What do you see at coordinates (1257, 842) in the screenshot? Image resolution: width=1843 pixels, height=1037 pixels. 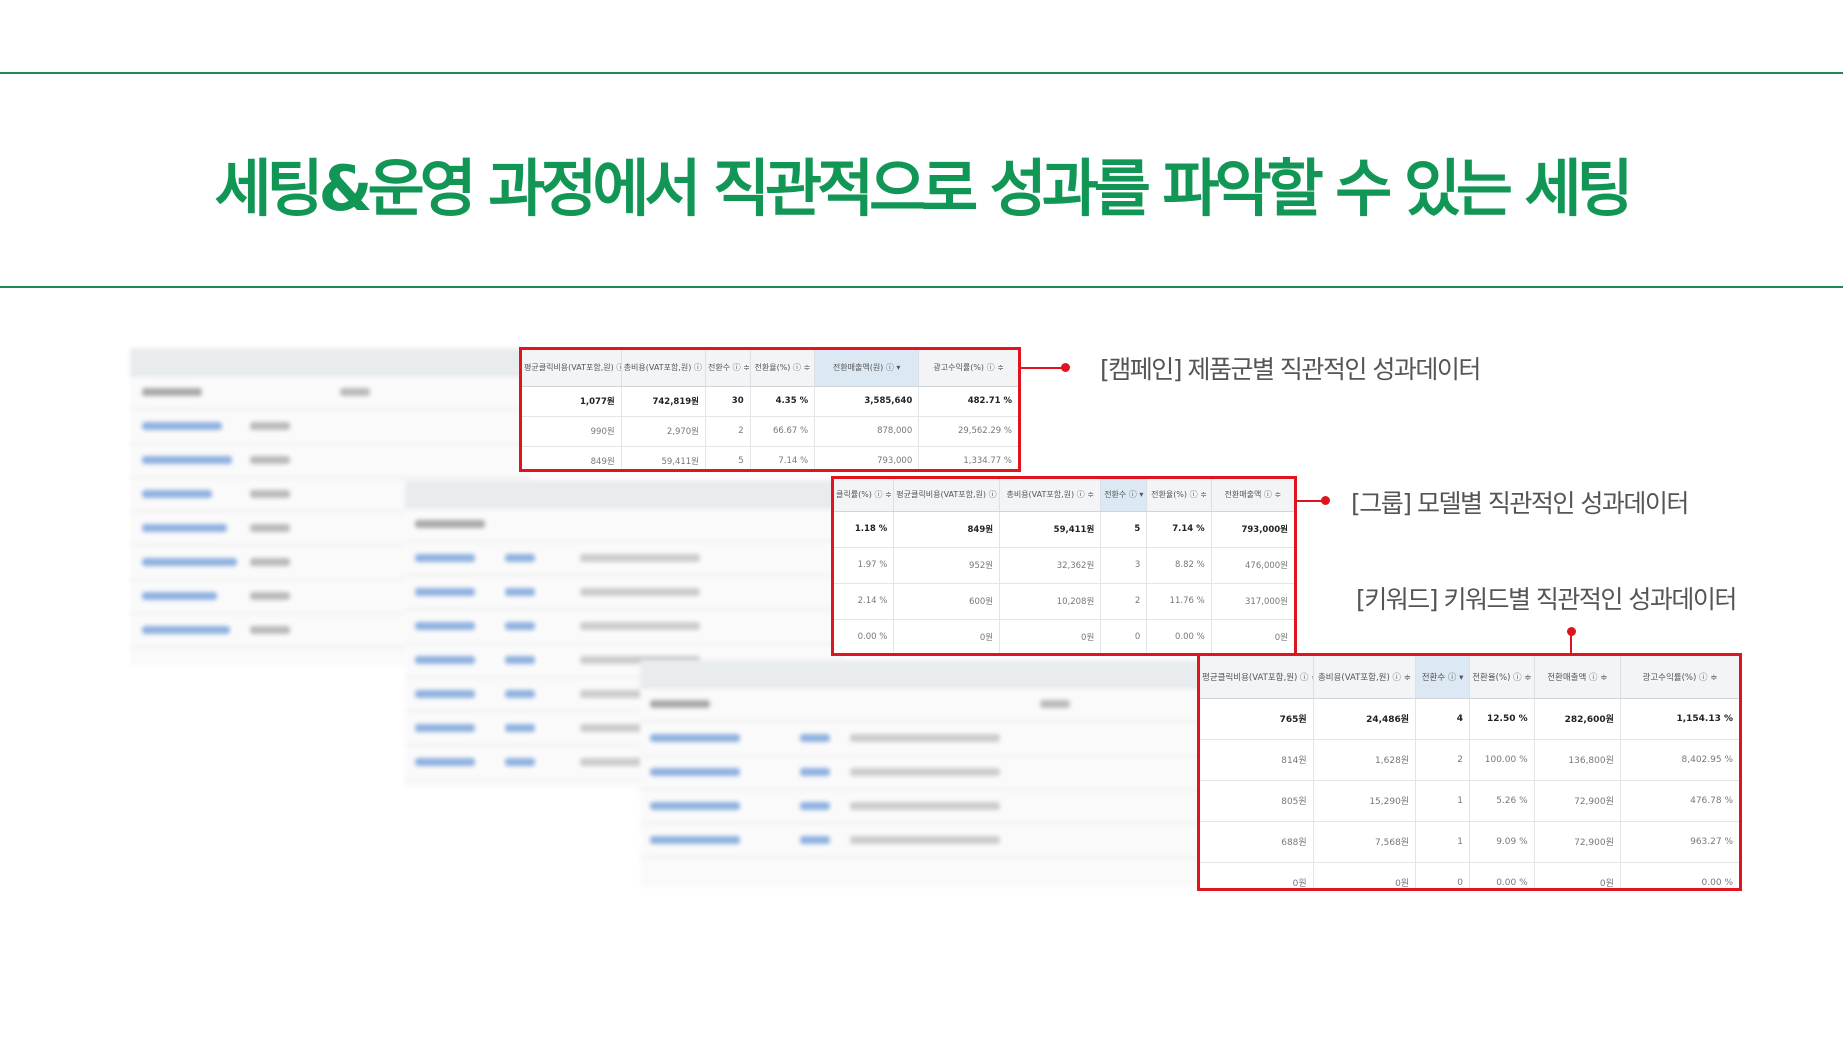 I see `table-cell: 688원` at bounding box center [1257, 842].